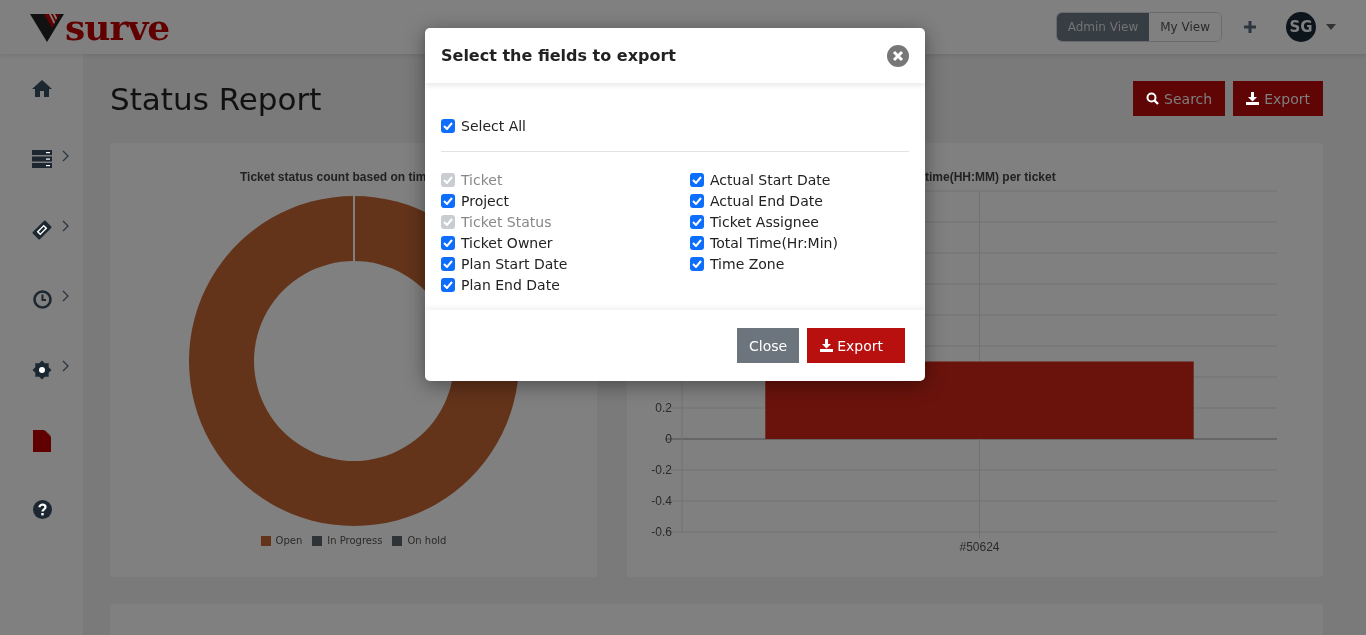  Describe the element at coordinates (559, 55) in the screenshot. I see `dialog-title: Select the fields to export` at that location.